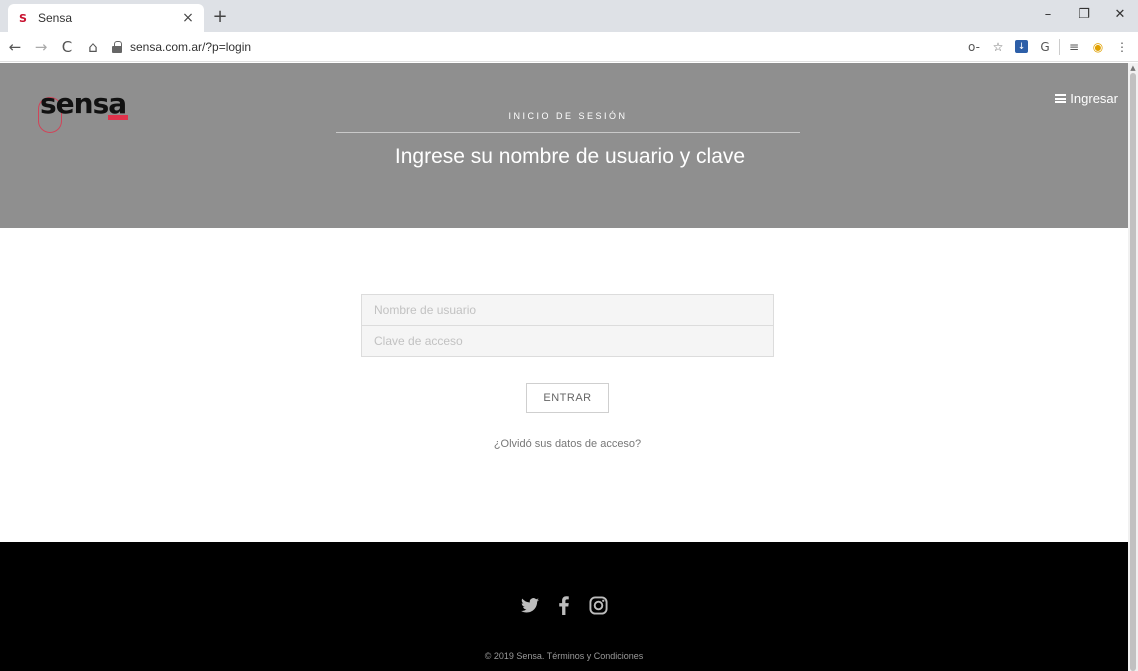 The height and width of the screenshot is (671, 1138). Describe the element at coordinates (1059, 46) in the screenshot. I see `toolbar-divider` at that location.